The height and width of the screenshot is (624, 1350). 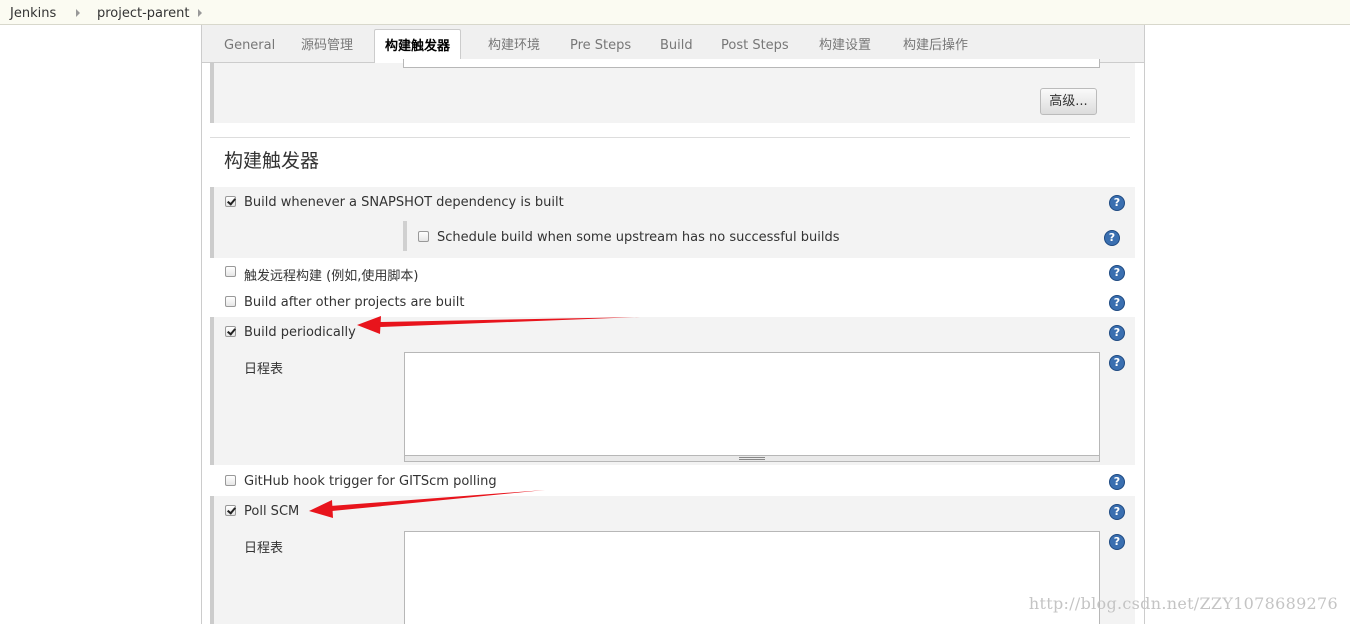 I want to click on nested-bar, so click(x=405, y=236).